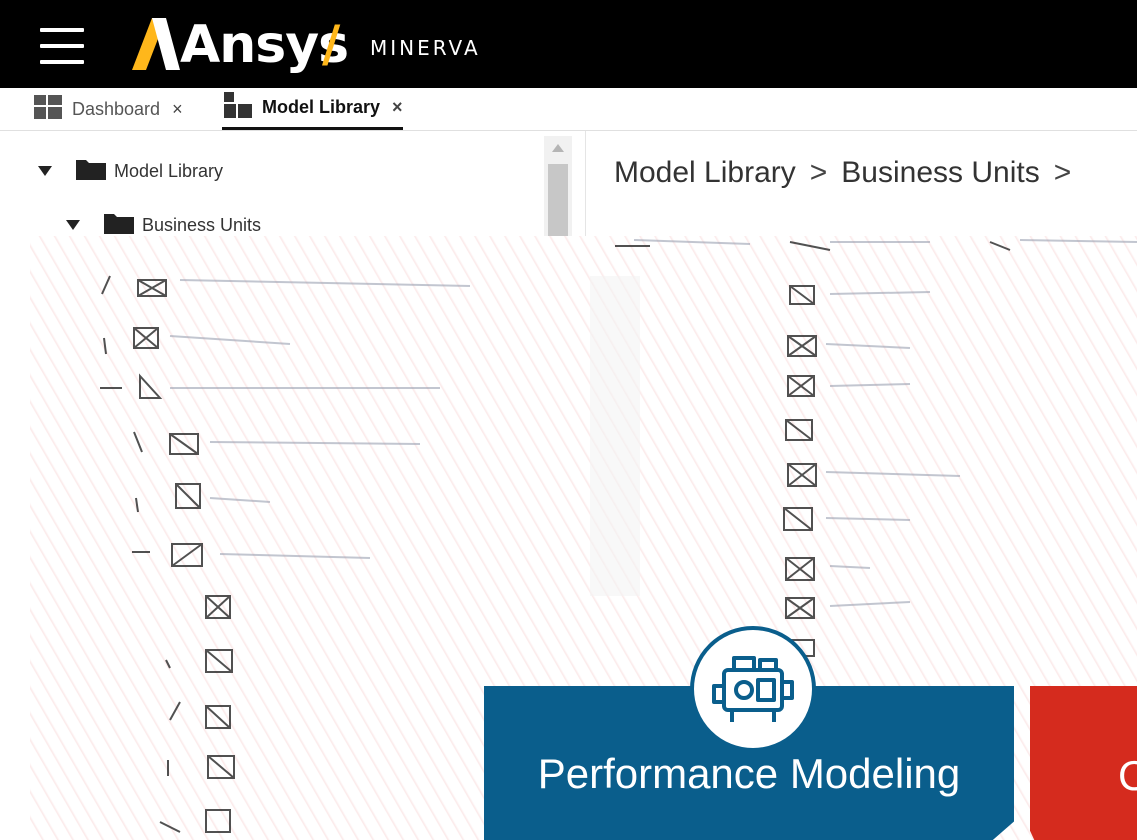 The image size is (1137, 840). I want to click on tree-item-label: Business Units, so click(202, 224).